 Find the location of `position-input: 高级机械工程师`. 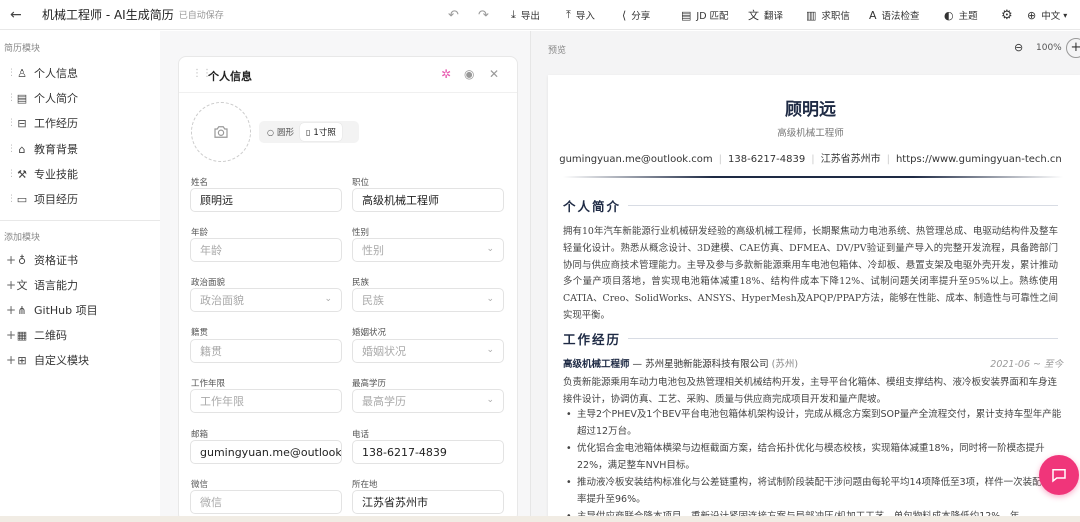

position-input: 高级机械工程师 is located at coordinates (428, 200).